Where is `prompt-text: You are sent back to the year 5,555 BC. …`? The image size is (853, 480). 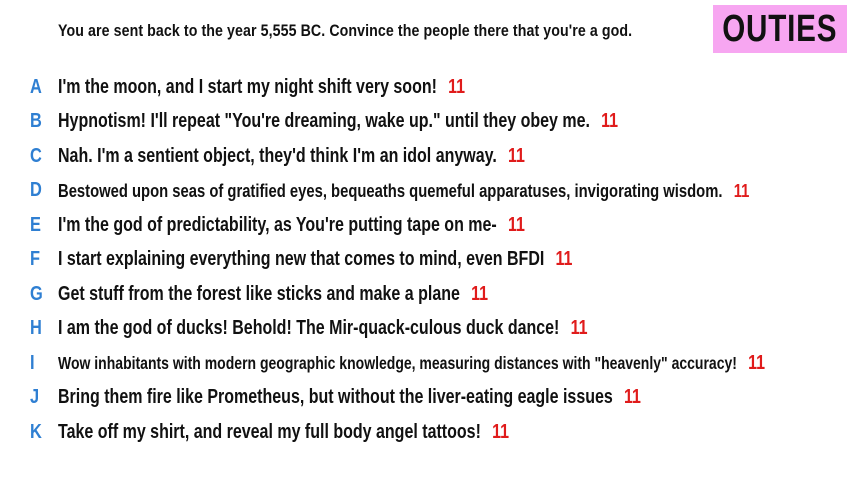
prompt-text: You are sent back to the year 5,555 BC. … is located at coordinates (345, 31).